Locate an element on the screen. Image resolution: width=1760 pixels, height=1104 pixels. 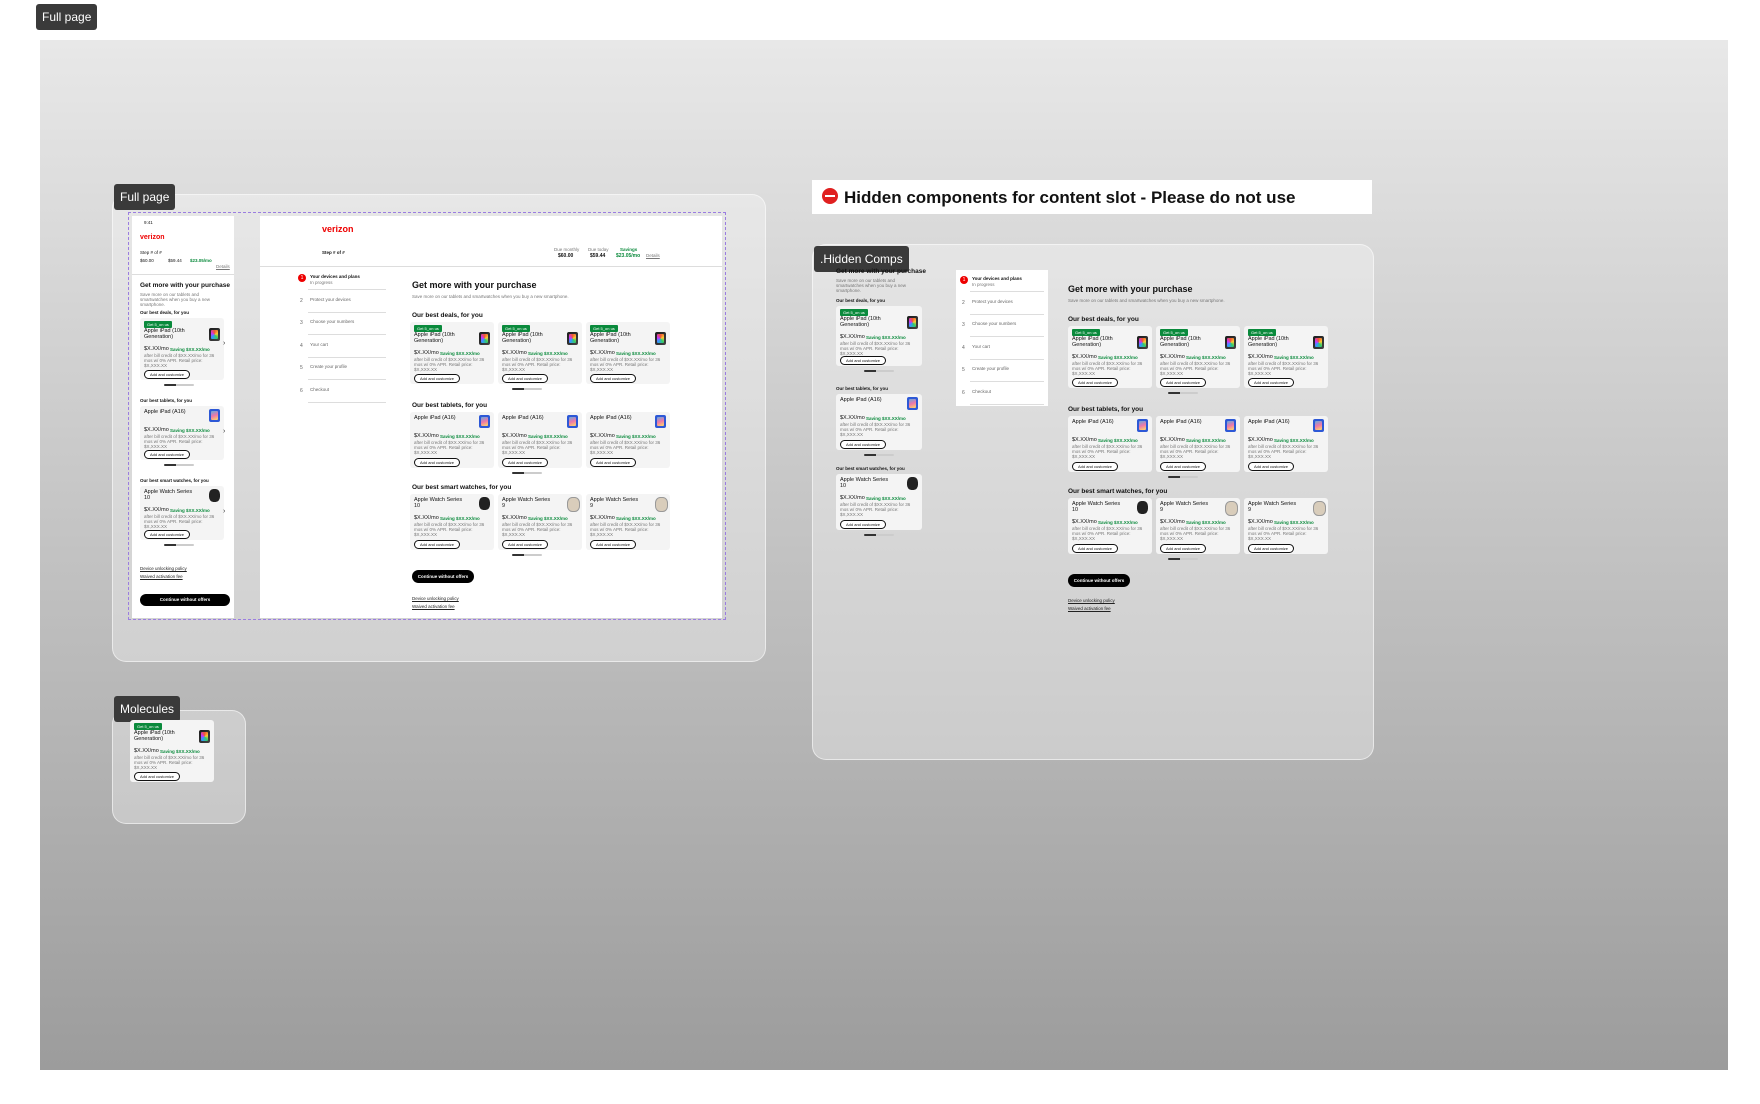
canvas-label: Full page is located at coordinates (67, 17).